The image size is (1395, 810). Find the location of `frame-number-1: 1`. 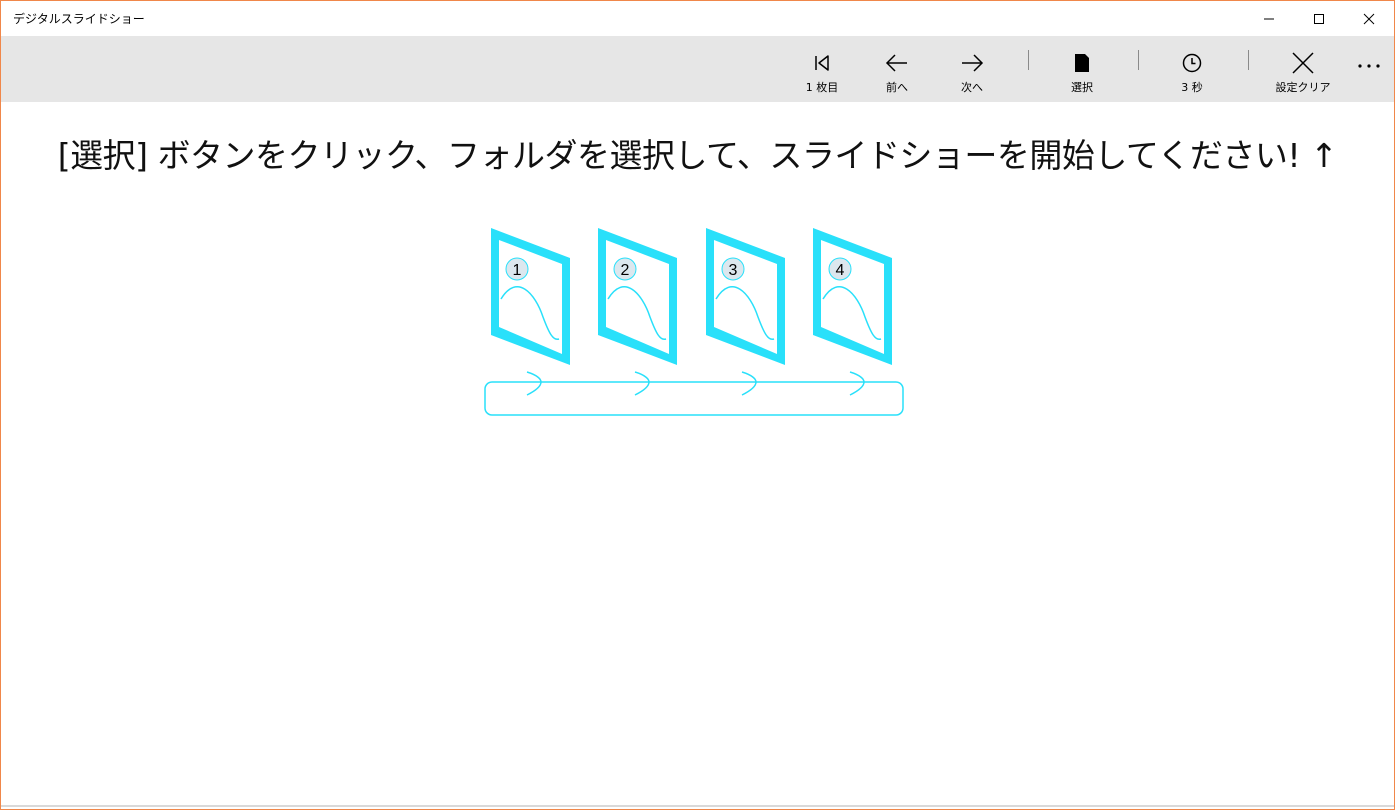

frame-number-1: 1 is located at coordinates (517, 270).